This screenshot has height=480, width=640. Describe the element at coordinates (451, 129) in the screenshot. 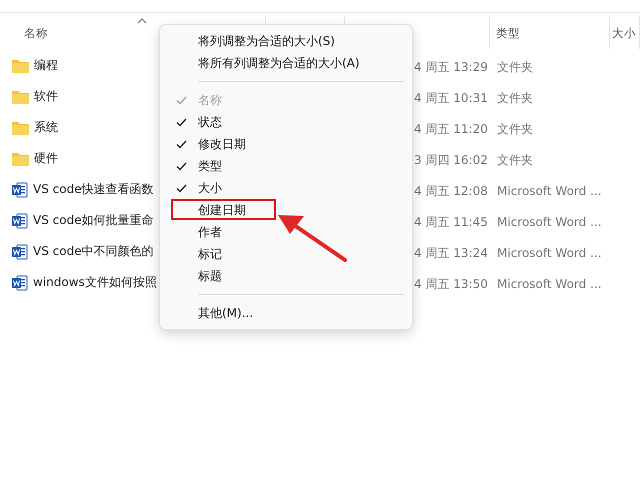

I see `date-cell: 4 周五 11:20` at that location.